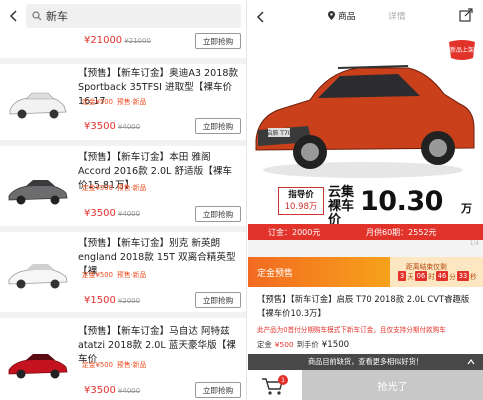 The width and height of the screenshot is (483, 400). Describe the element at coordinates (341, 206) in the screenshot. I see `yunji-price-label: 云集裸车价` at that location.